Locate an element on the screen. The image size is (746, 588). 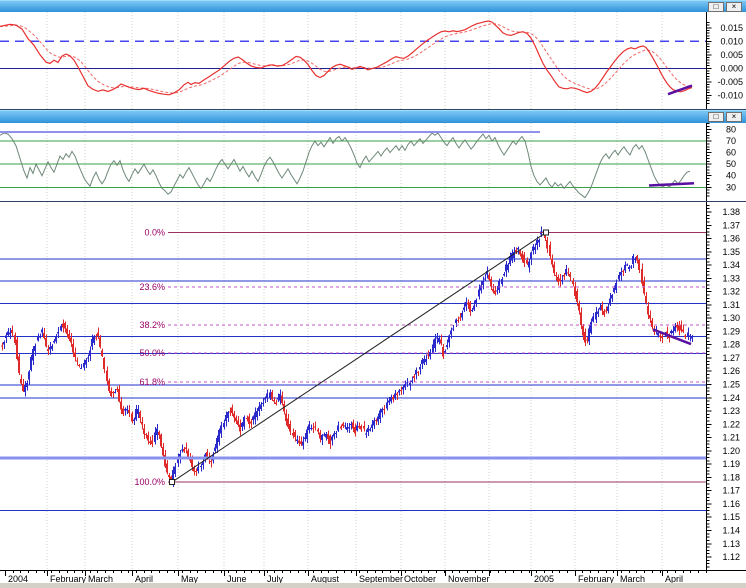
macd-signal-line is located at coordinates (346, 58).